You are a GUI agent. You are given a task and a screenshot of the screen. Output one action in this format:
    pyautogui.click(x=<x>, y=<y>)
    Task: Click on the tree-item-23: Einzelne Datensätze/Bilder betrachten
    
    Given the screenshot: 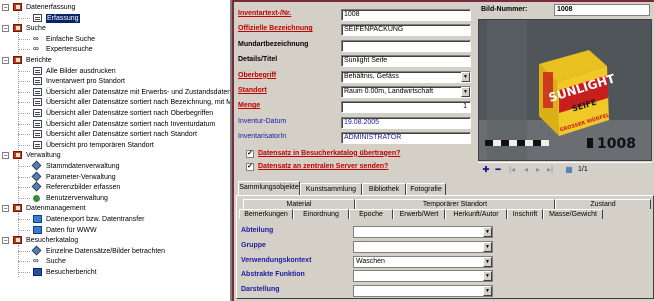 What is the action you would take?
    pyautogui.click(x=115, y=250)
    